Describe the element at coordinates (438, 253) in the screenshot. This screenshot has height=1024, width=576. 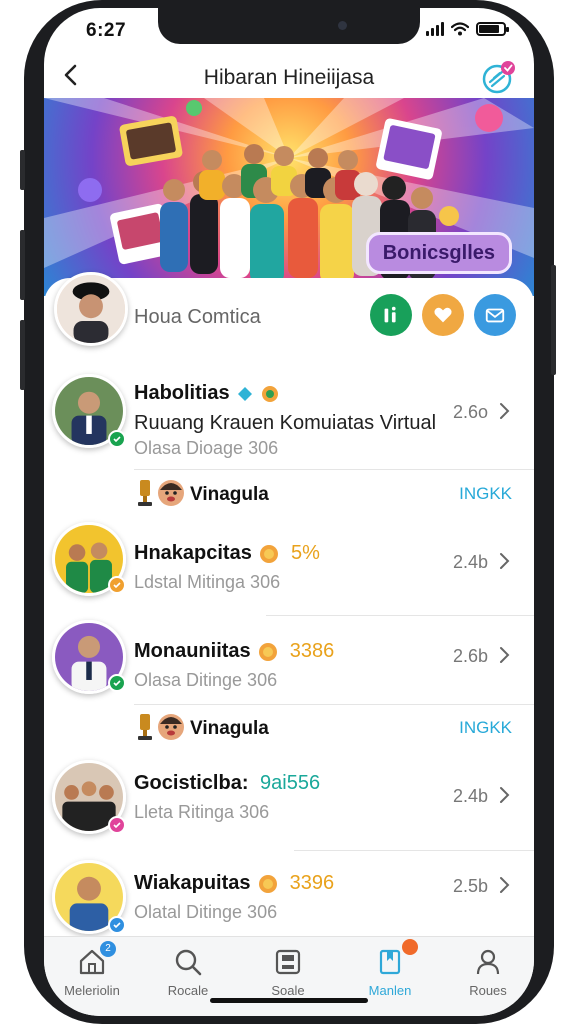
I see `banner-label: Bonicsglles` at that location.